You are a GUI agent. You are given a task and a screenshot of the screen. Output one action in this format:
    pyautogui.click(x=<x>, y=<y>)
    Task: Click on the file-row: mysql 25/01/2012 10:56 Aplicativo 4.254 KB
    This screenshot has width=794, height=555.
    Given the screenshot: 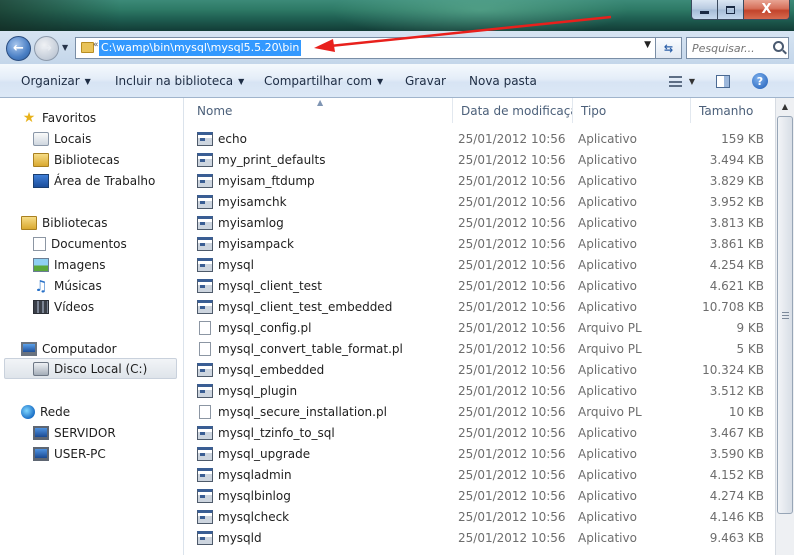 What is the action you would take?
    pyautogui.click(x=480, y=265)
    